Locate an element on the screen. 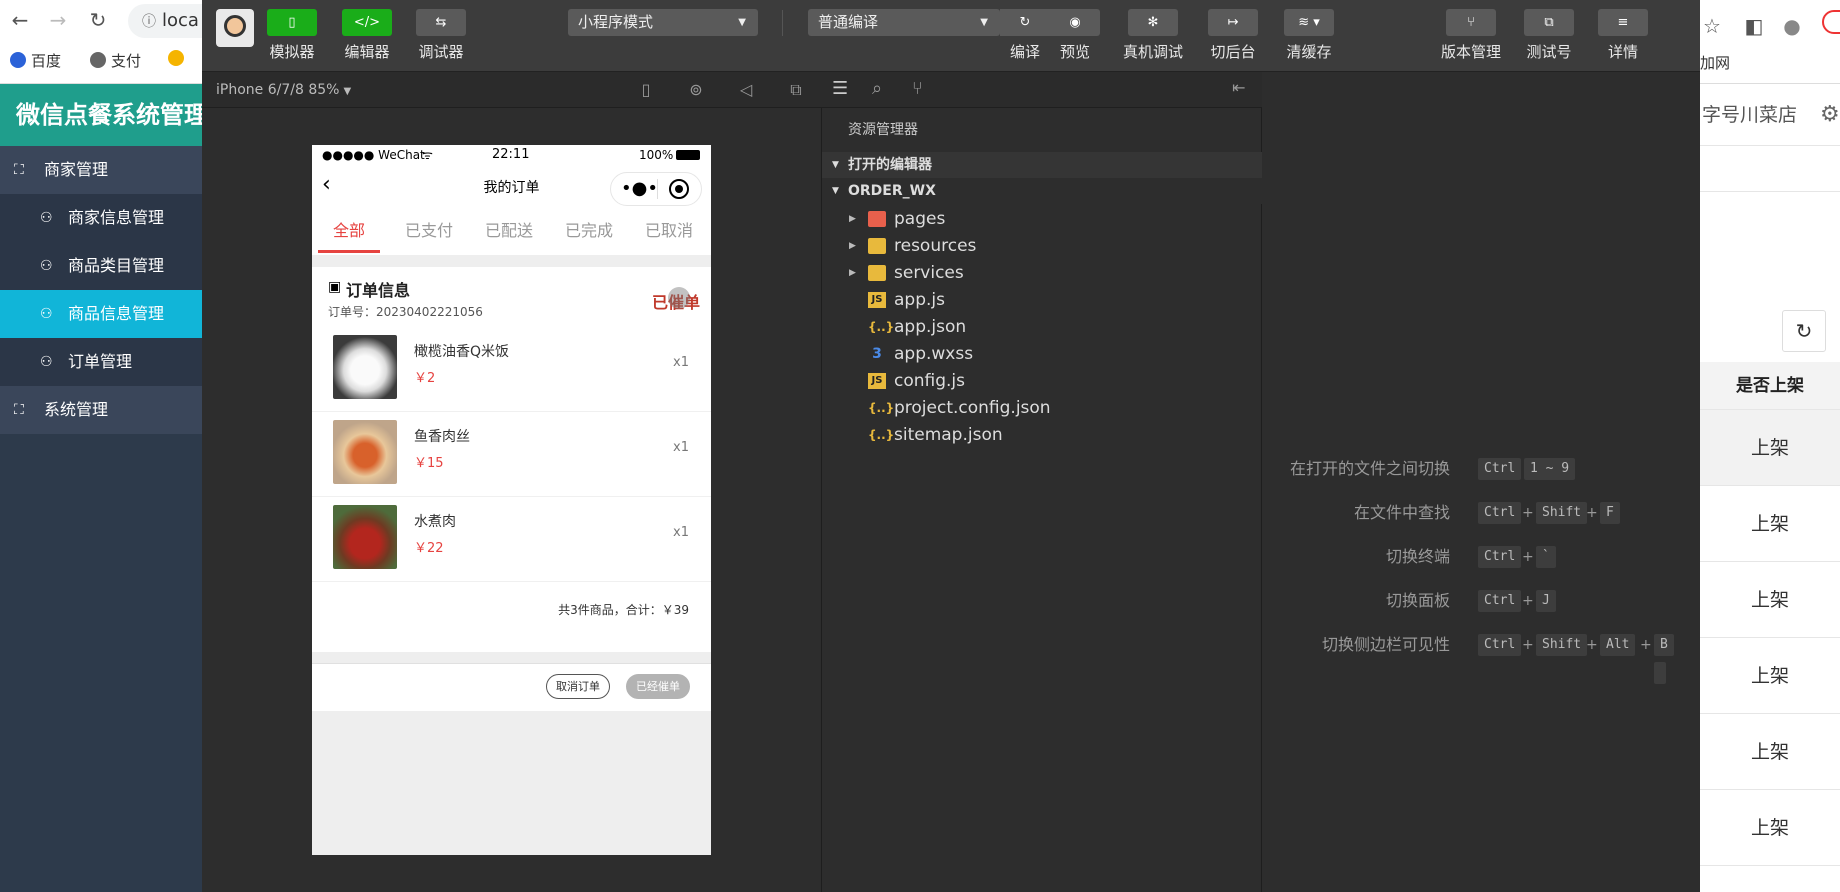  search-icon: ⌕ is located at coordinates (877, 88).